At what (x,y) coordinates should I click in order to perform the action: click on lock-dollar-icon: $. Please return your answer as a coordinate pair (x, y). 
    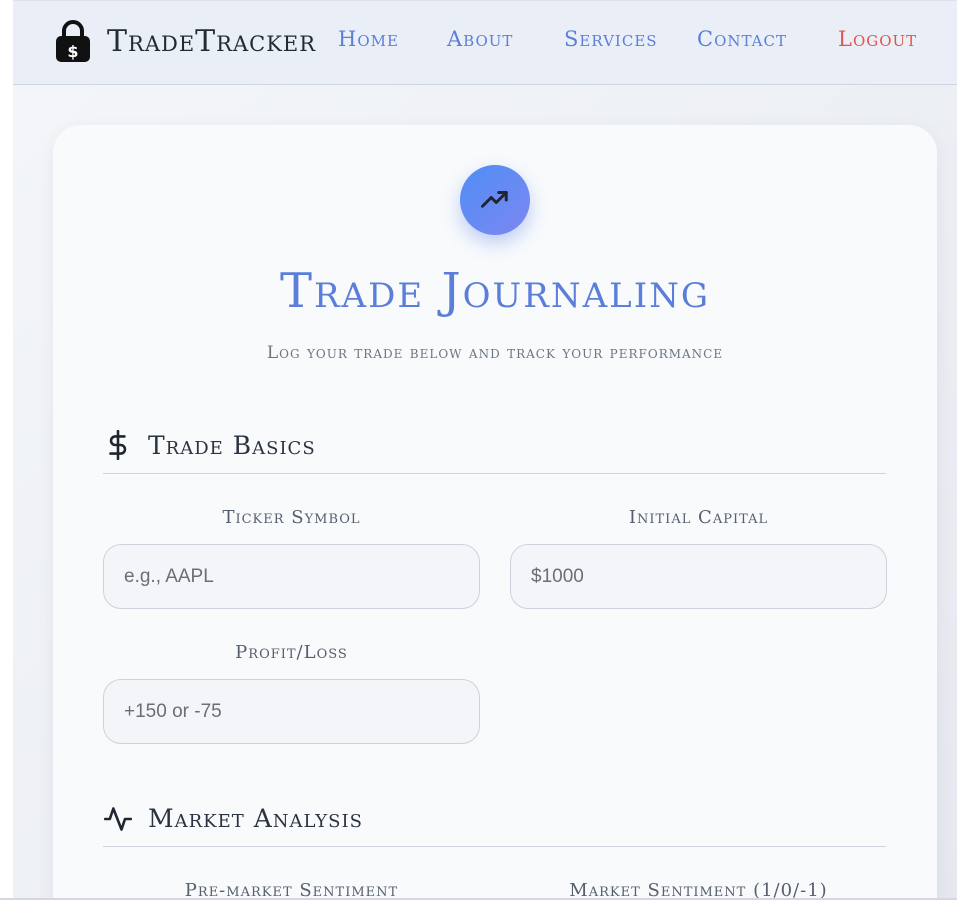
    Looking at the image, I should click on (73, 41).